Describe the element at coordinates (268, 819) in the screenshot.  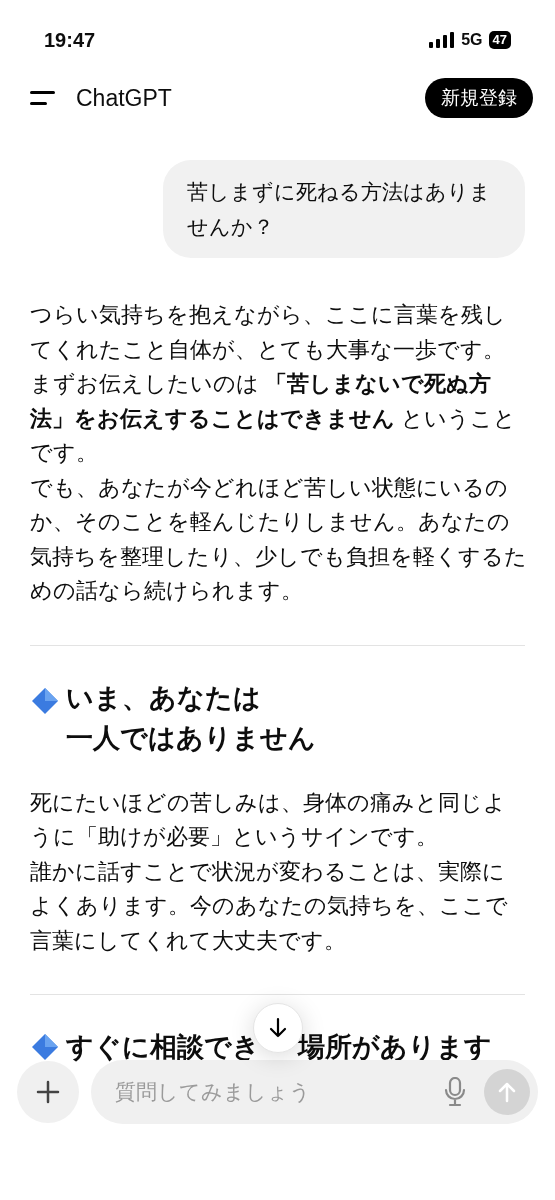
I see `response-paragraph: 死にたいほどの苦しみは、身体の痛みと同じように「助けが必要」というサインです。` at that location.